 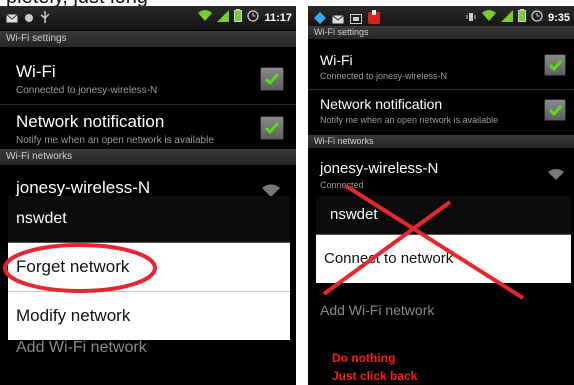 I want to click on dialog-title: nswdet, so click(x=149, y=219).